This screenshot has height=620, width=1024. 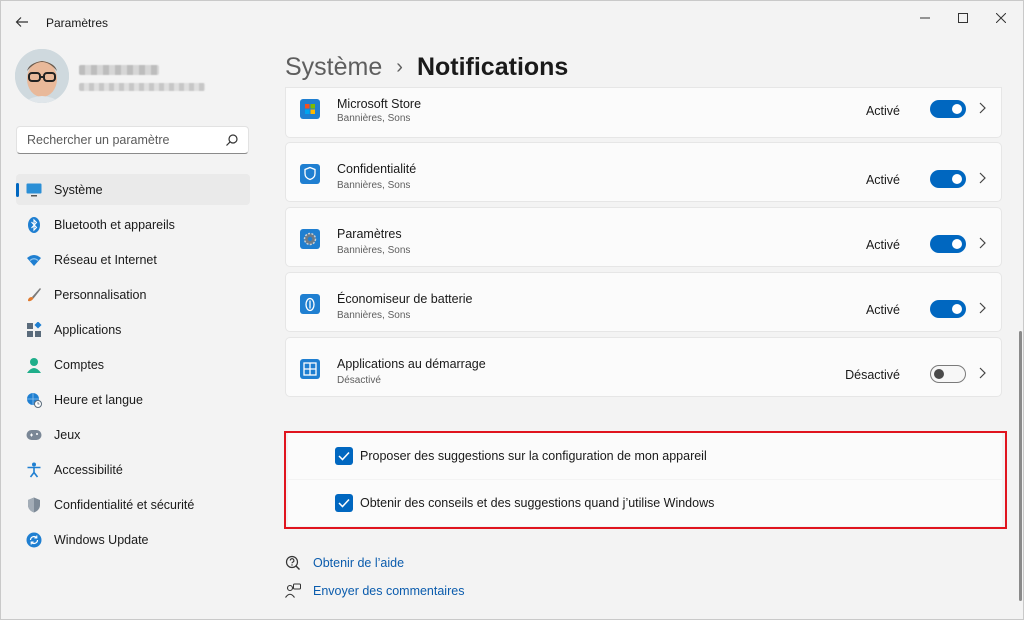 What do you see at coordinates (114, 224) in the screenshot?
I see `sidebar-item-label: Bluetooth et appareils` at bounding box center [114, 224].